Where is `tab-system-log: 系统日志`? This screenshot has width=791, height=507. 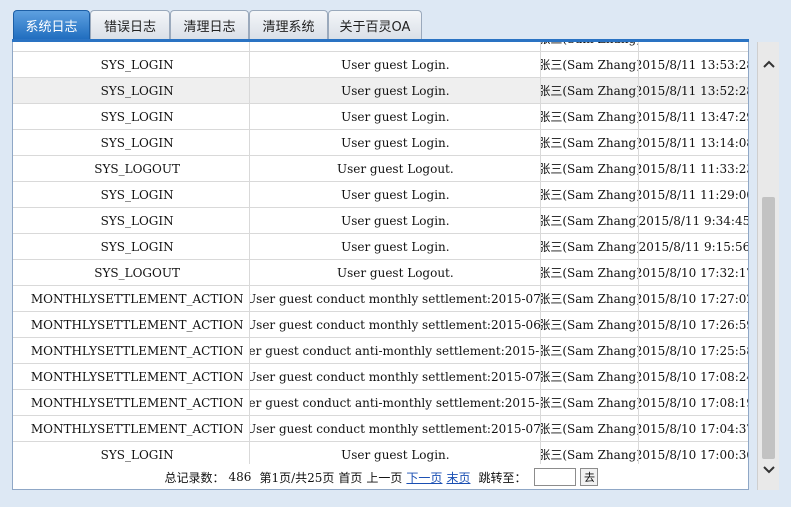 tab-system-log: 系统日志 is located at coordinates (51, 25).